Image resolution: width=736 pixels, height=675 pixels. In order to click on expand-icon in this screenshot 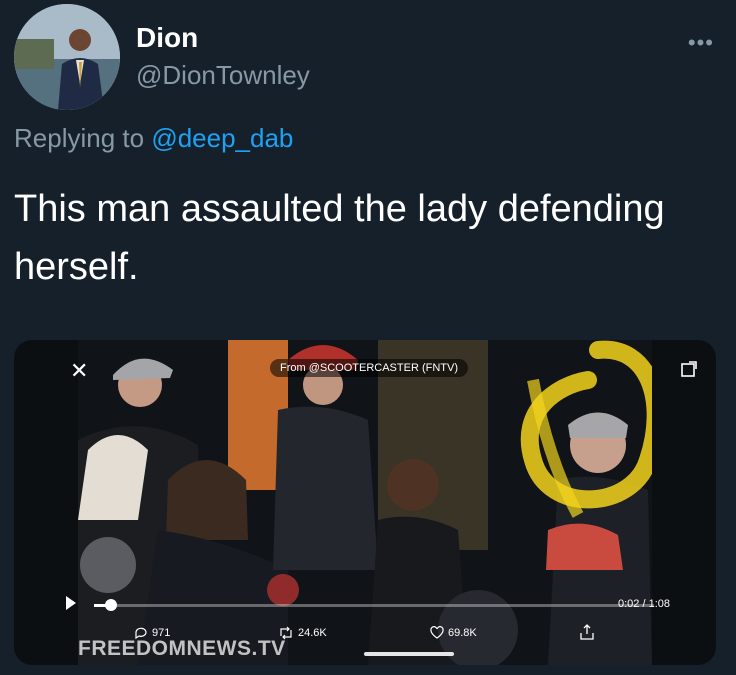, I will do `click(689, 369)`.